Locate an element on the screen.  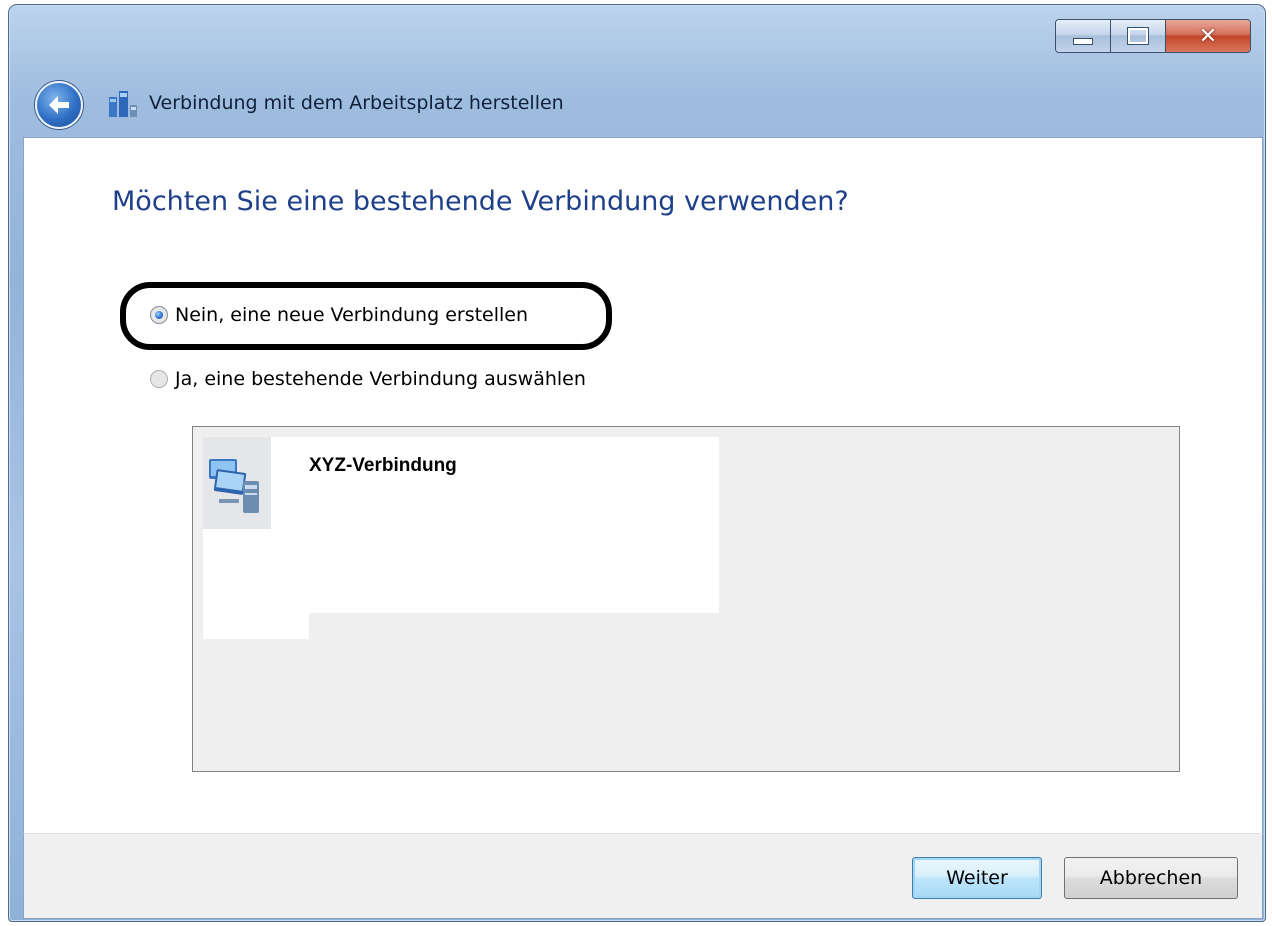
radio-new-connection is located at coordinates (159, 315).